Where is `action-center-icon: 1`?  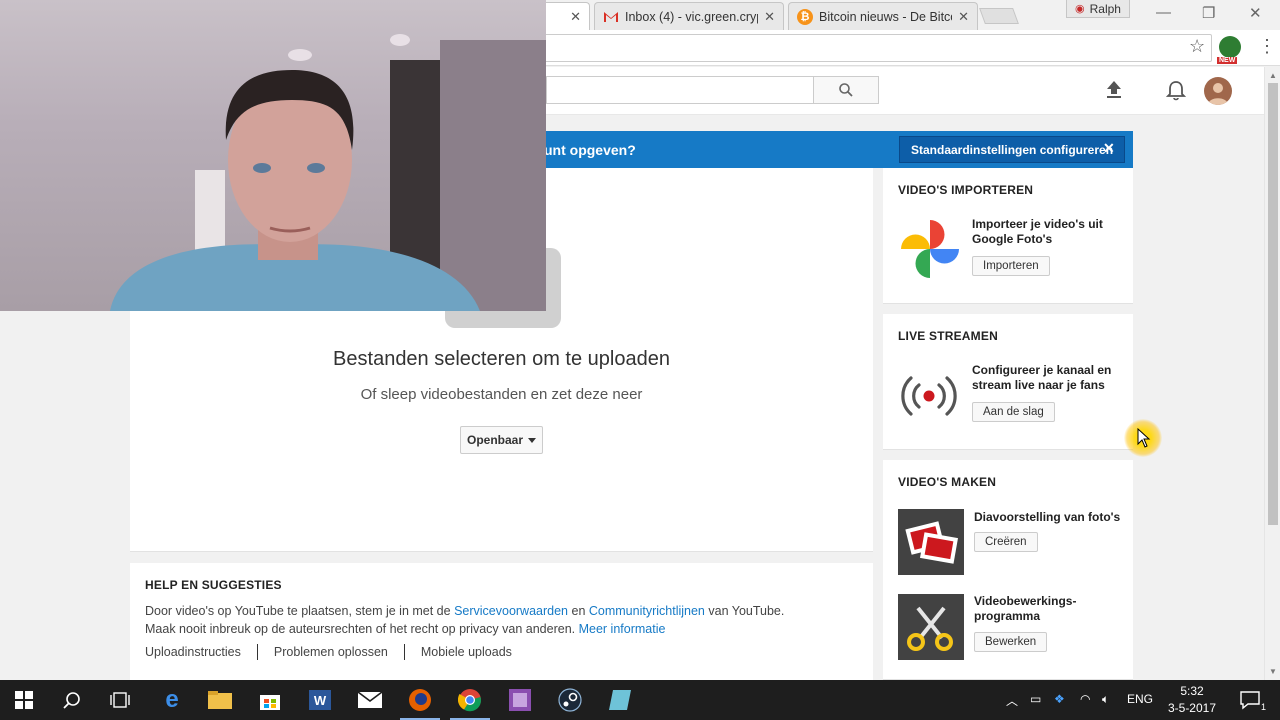 action-center-icon: 1 is located at coordinates (1250, 700).